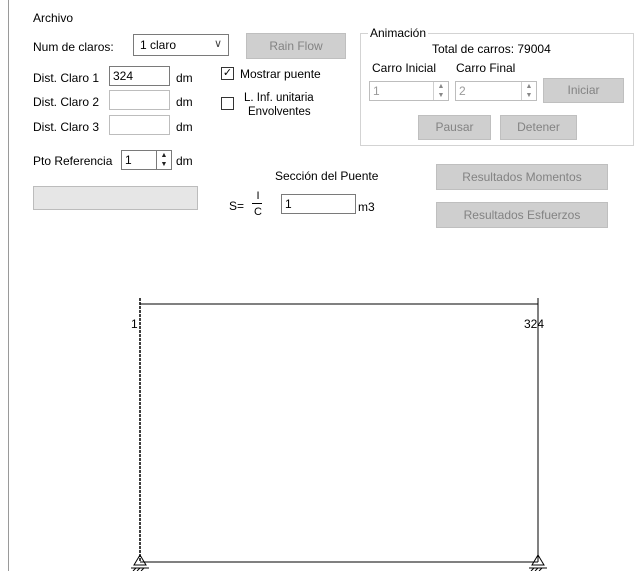 The image size is (640, 571). Describe the element at coordinates (134, 324) in the screenshot. I see `diagram-left-label: 1` at that location.